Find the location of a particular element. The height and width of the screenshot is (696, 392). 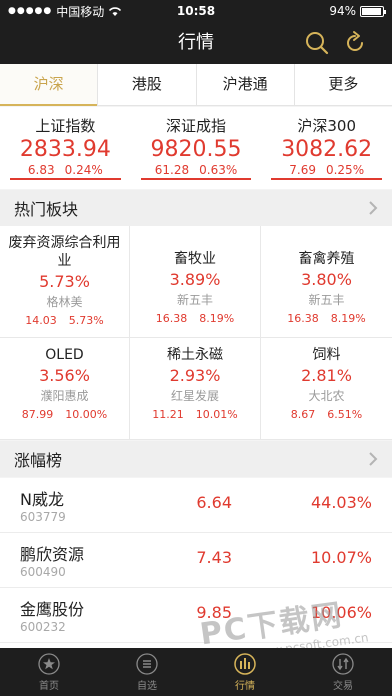

search-icon is located at coordinates (317, 43).